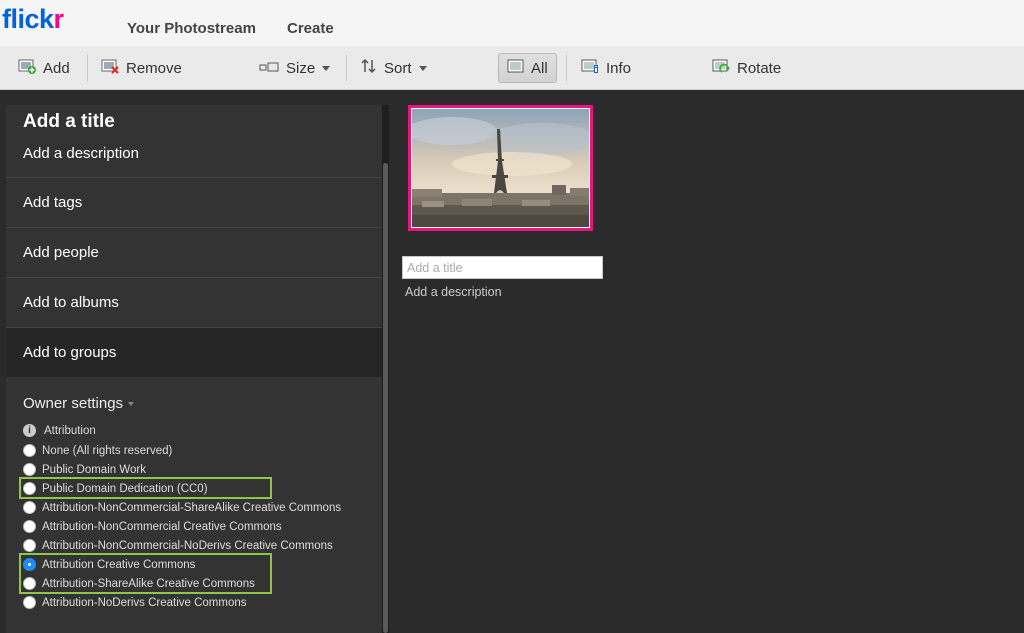 This screenshot has height=633, width=1024. What do you see at coordinates (194, 302) in the screenshot?
I see `add-to-albums-section: Add to albums` at bounding box center [194, 302].